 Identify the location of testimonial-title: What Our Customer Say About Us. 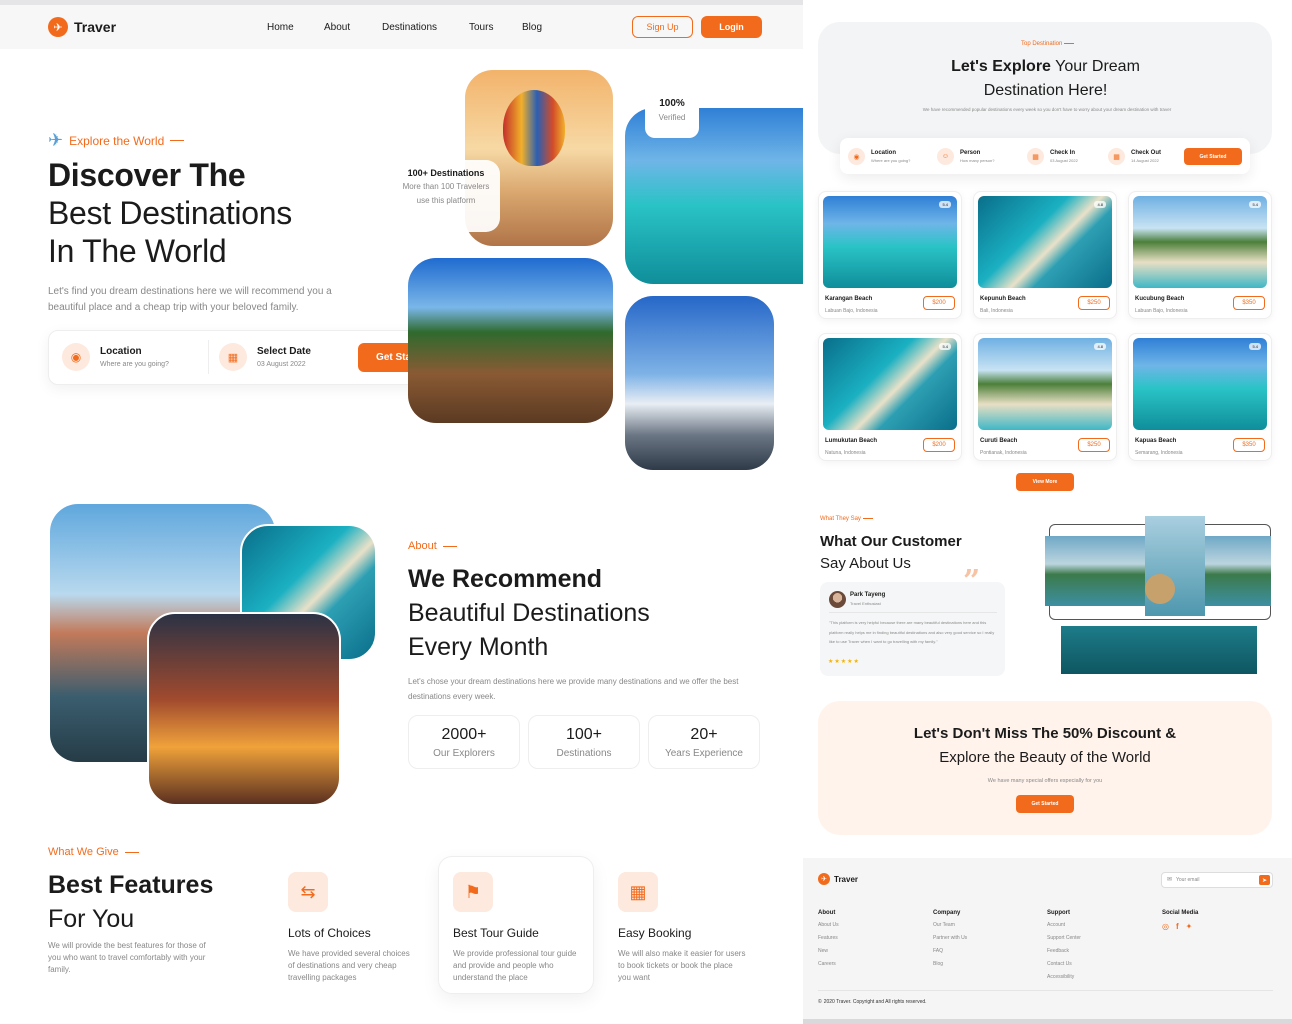
(891, 553).